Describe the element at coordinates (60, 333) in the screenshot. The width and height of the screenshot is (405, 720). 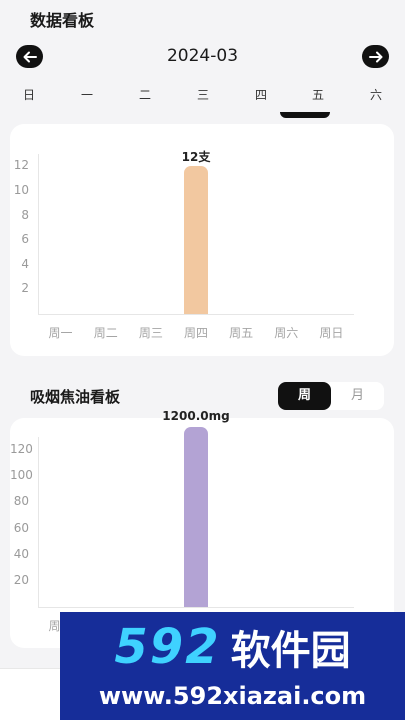
I see `x-tick-label: 周一` at that location.